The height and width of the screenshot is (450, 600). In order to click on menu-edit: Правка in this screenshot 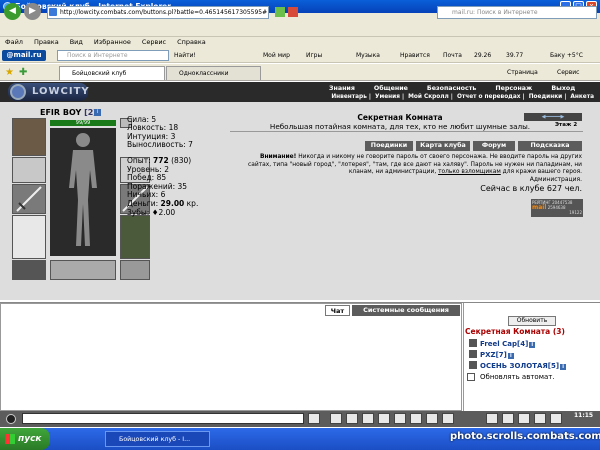, I will do `click(46, 42)`.